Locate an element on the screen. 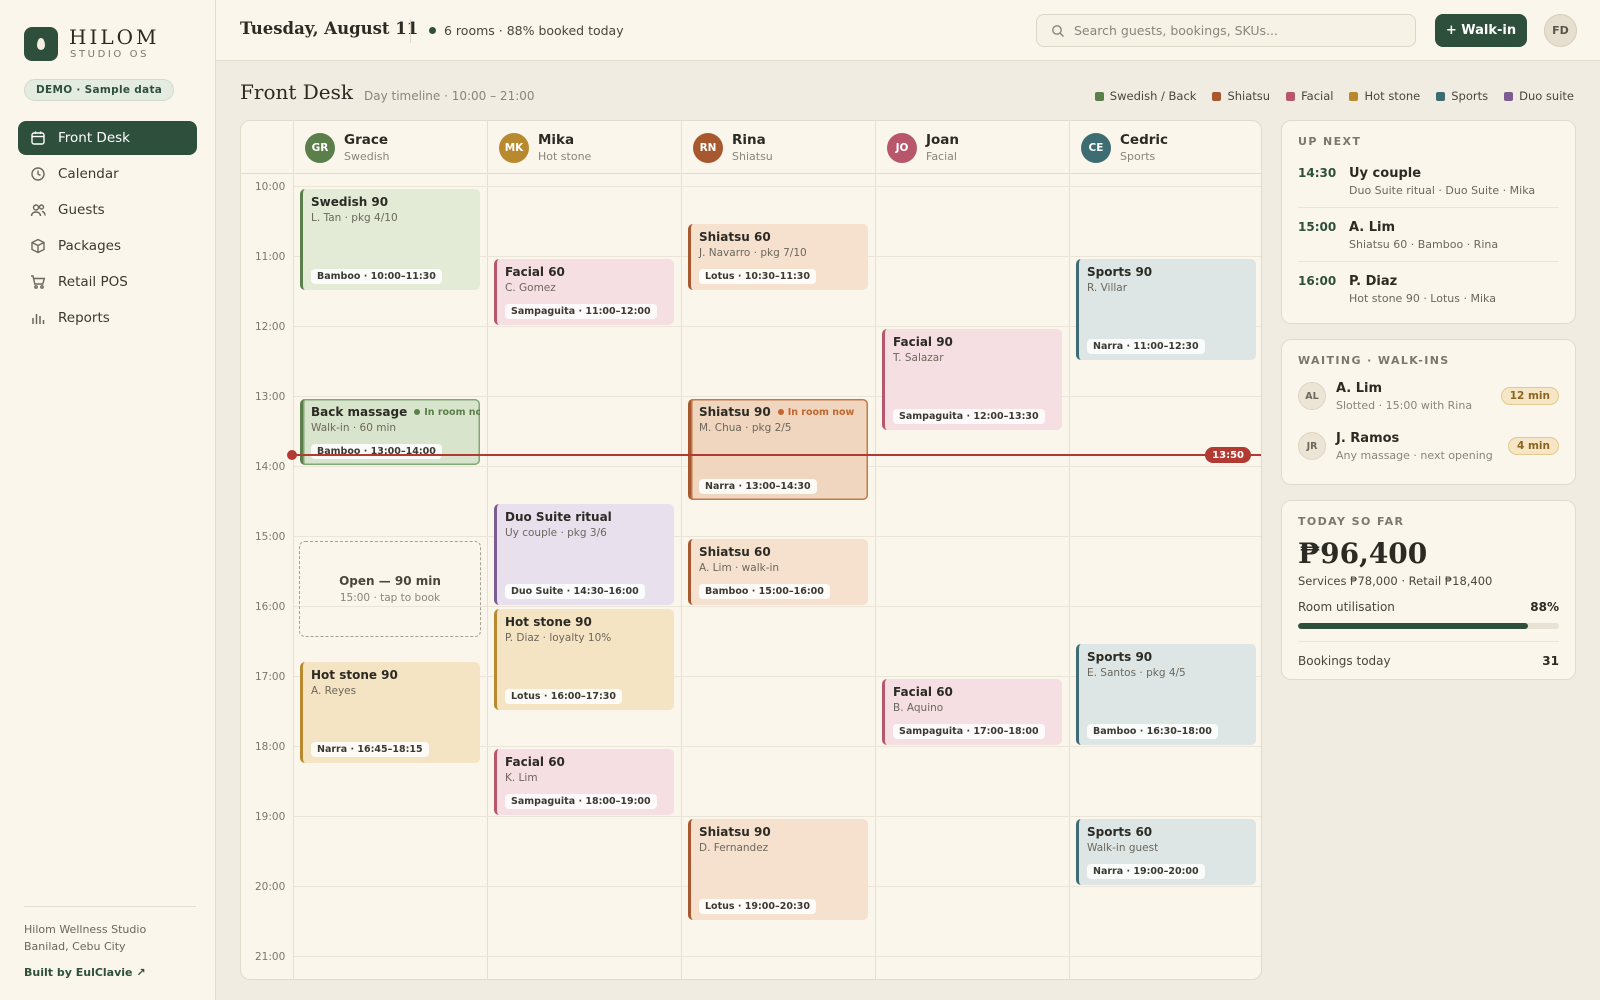  appointment-guest: L. Tan · pkg 4/10 is located at coordinates (354, 218).